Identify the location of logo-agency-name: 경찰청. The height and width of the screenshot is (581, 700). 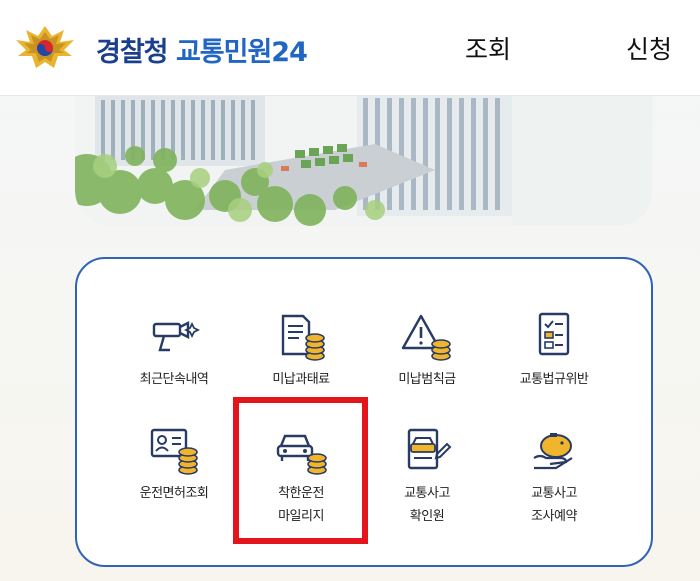
(132, 52).